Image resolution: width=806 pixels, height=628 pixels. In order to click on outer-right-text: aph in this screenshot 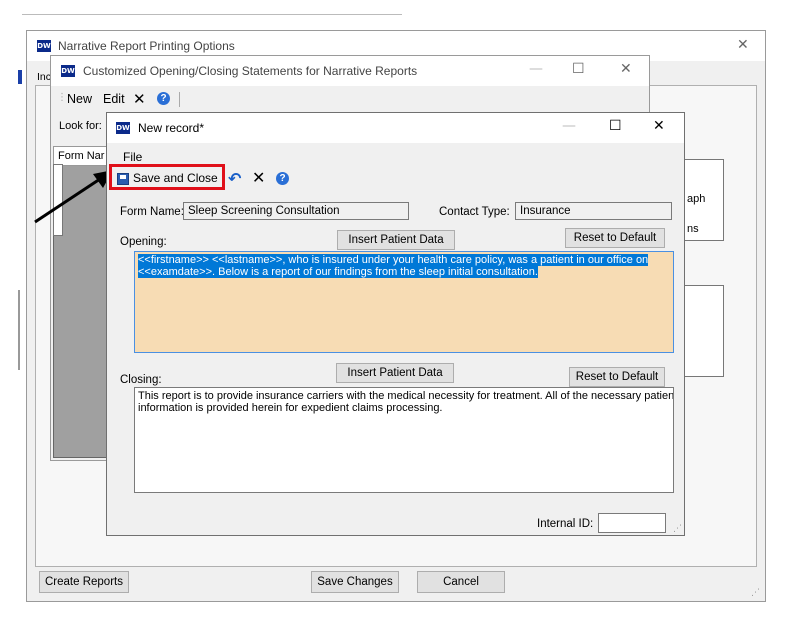, I will do `click(696, 199)`.